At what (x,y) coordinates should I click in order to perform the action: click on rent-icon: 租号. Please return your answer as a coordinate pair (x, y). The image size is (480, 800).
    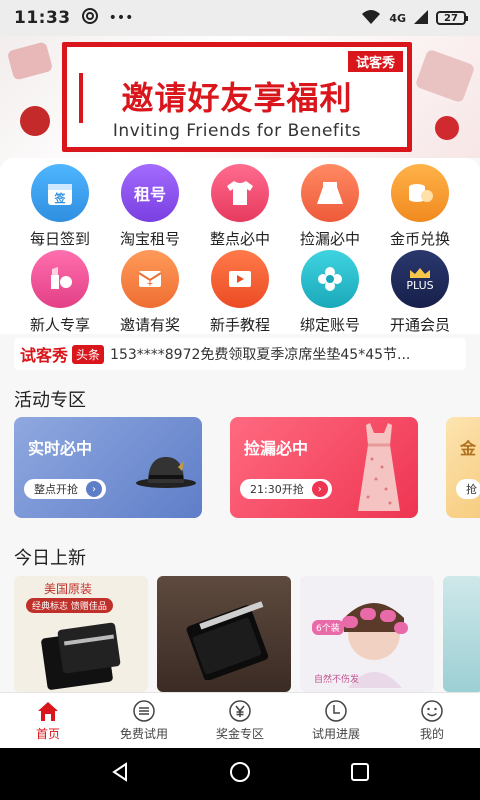
    Looking at the image, I should click on (150, 193).